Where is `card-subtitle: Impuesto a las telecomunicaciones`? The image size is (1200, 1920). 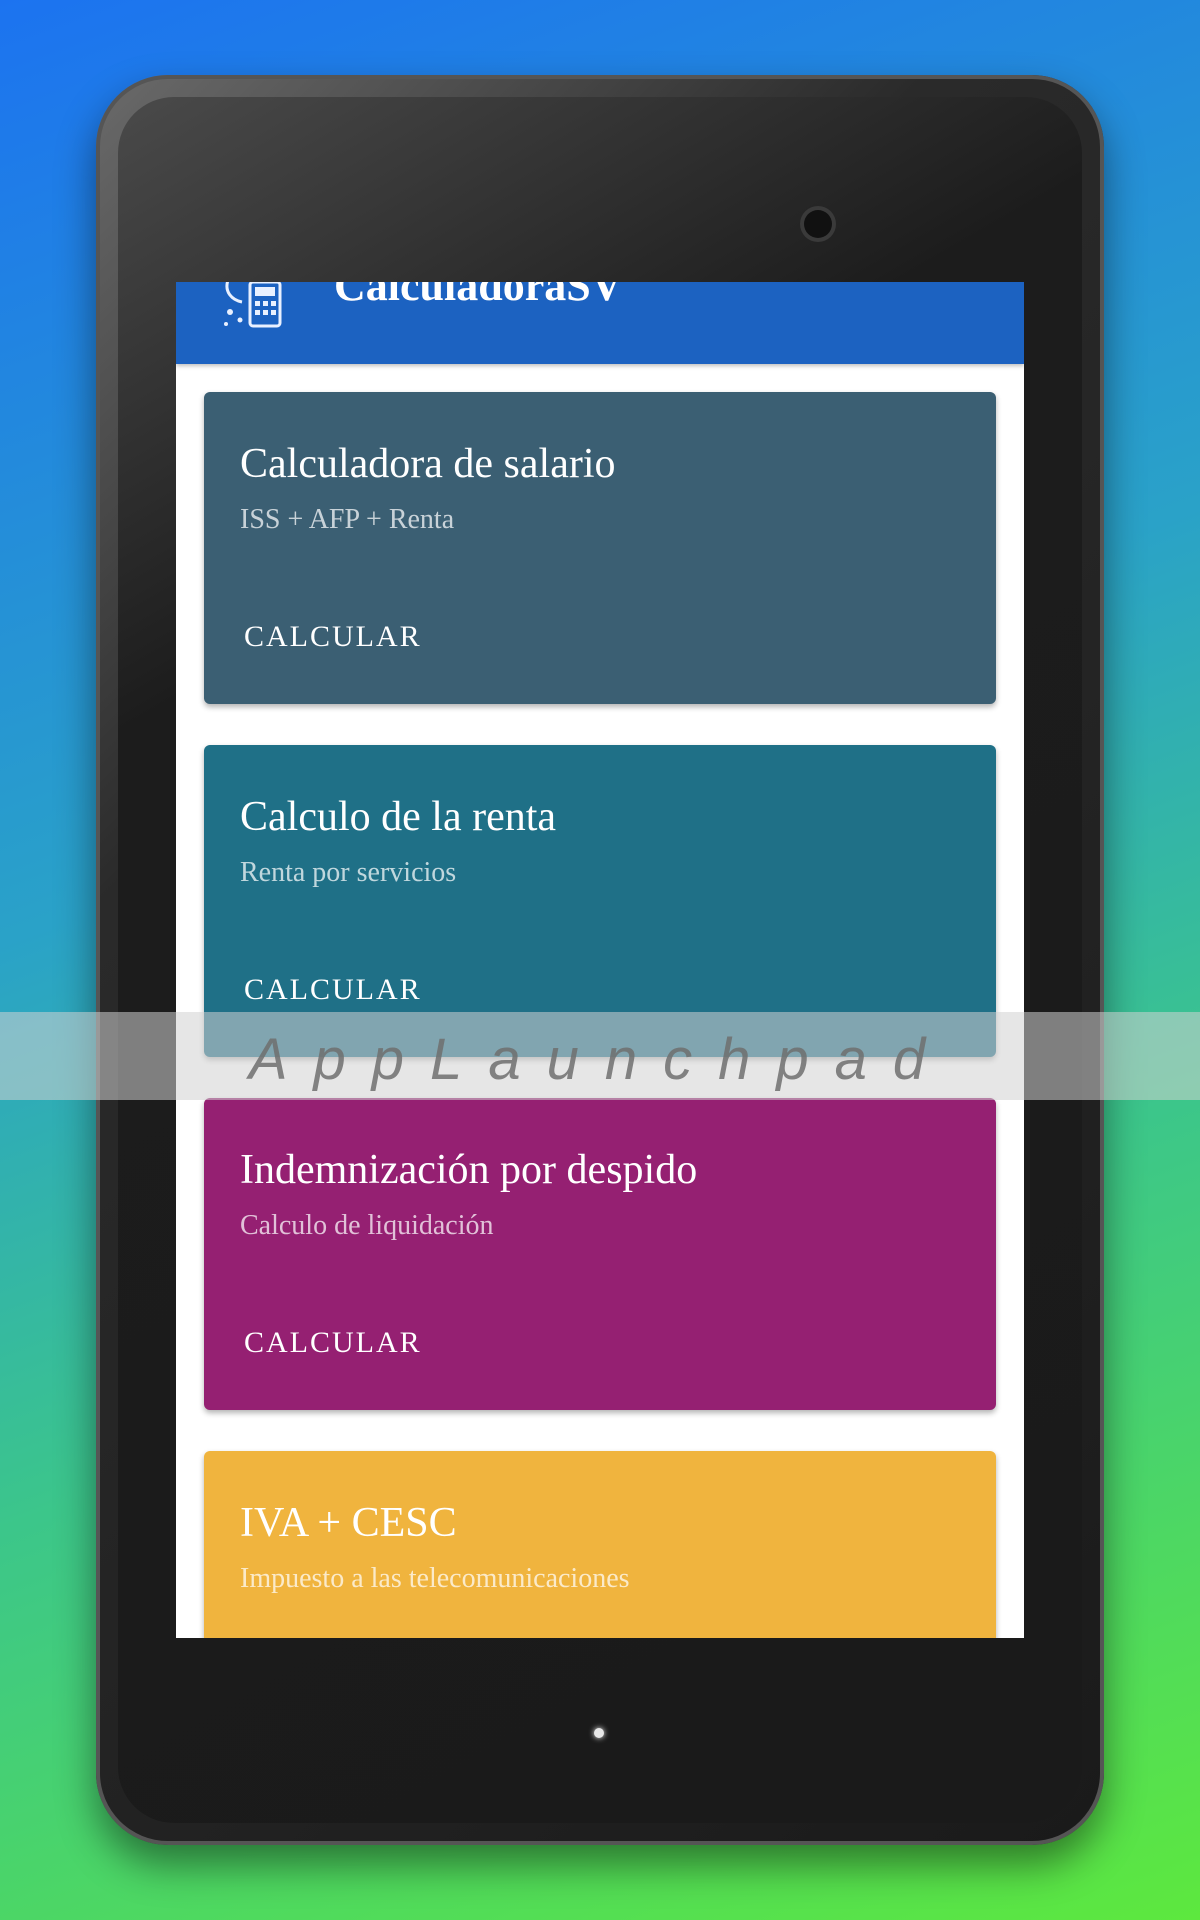
card-subtitle: Impuesto a las telecomunicaciones is located at coordinates (435, 1578).